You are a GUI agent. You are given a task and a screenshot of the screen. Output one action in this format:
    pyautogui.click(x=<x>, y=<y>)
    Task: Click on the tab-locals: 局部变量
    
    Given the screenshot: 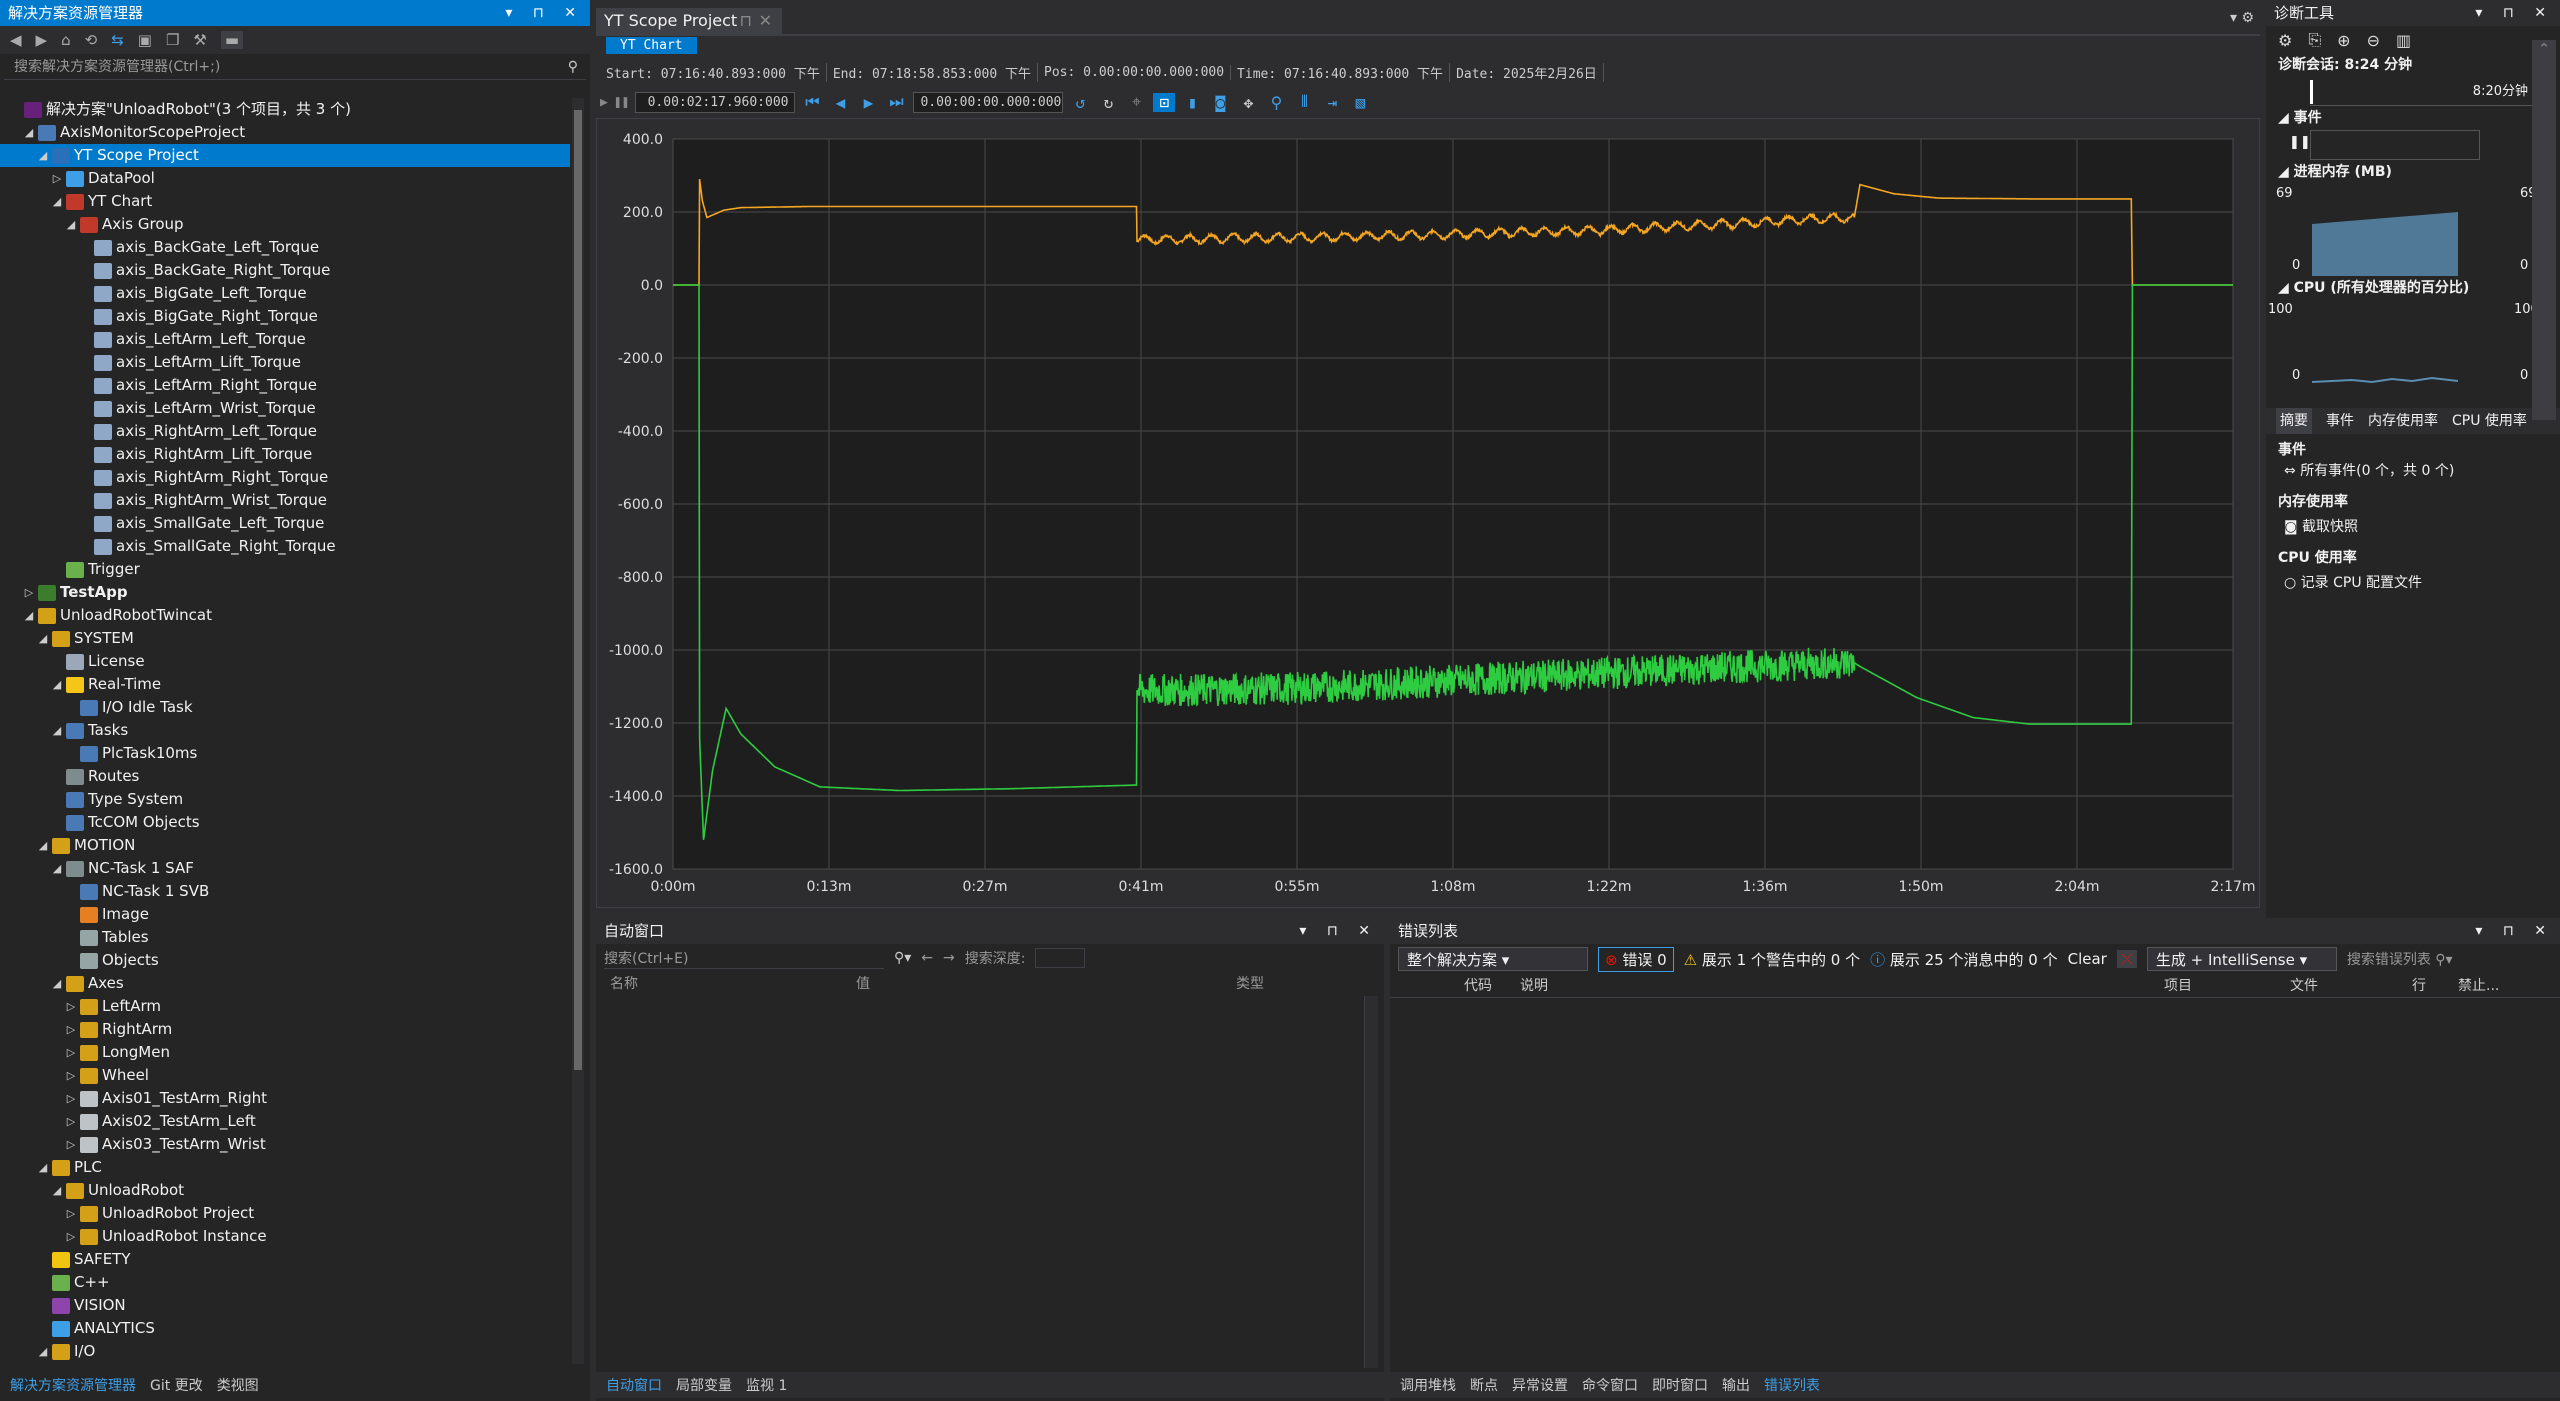 What is the action you would take?
    pyautogui.click(x=704, y=1385)
    